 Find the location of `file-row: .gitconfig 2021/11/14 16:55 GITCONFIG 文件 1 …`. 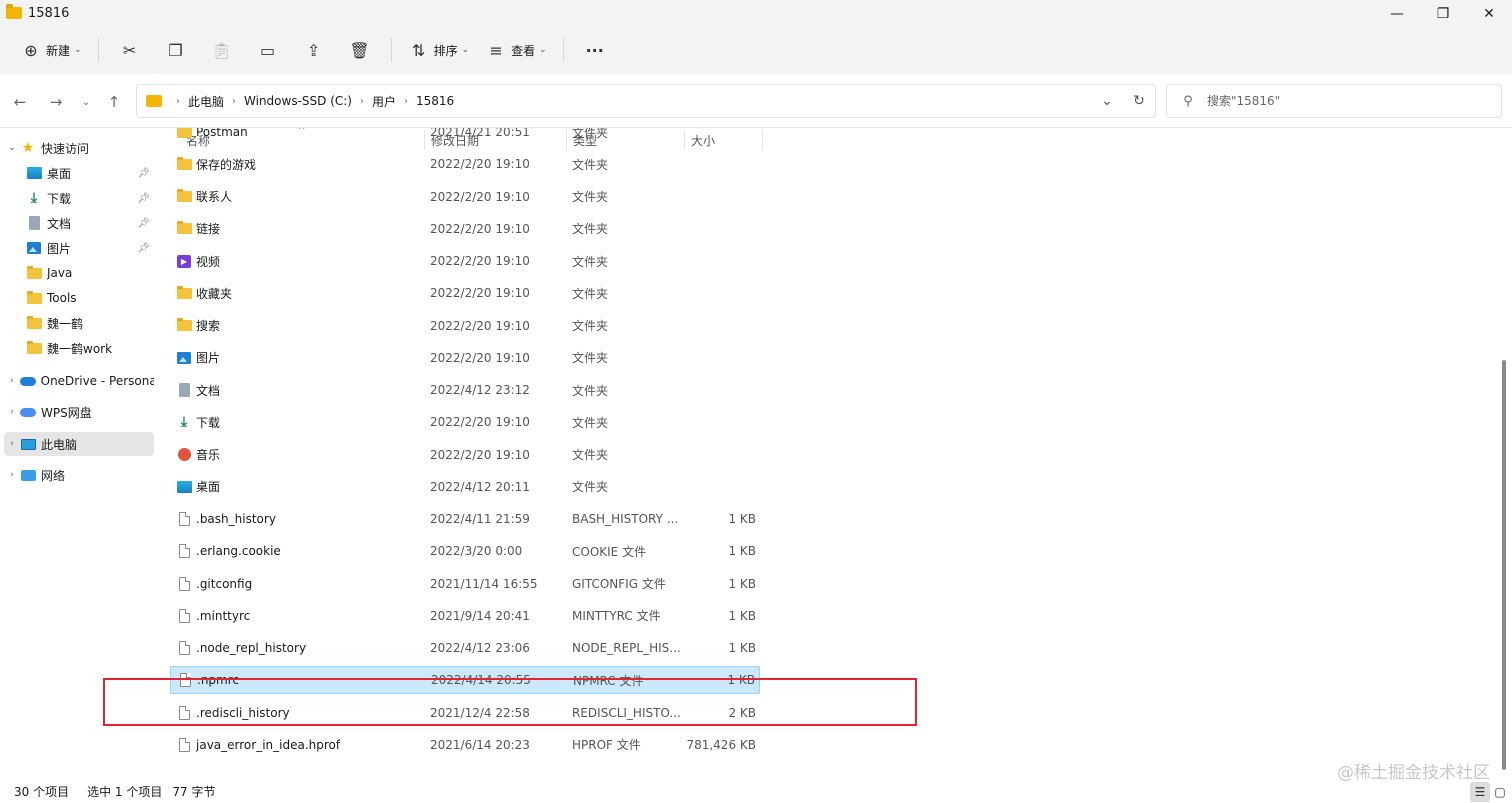

file-row: .gitconfig 2021/11/14 16:55 GITCONFIG 文件 1 … is located at coordinates (465, 584).